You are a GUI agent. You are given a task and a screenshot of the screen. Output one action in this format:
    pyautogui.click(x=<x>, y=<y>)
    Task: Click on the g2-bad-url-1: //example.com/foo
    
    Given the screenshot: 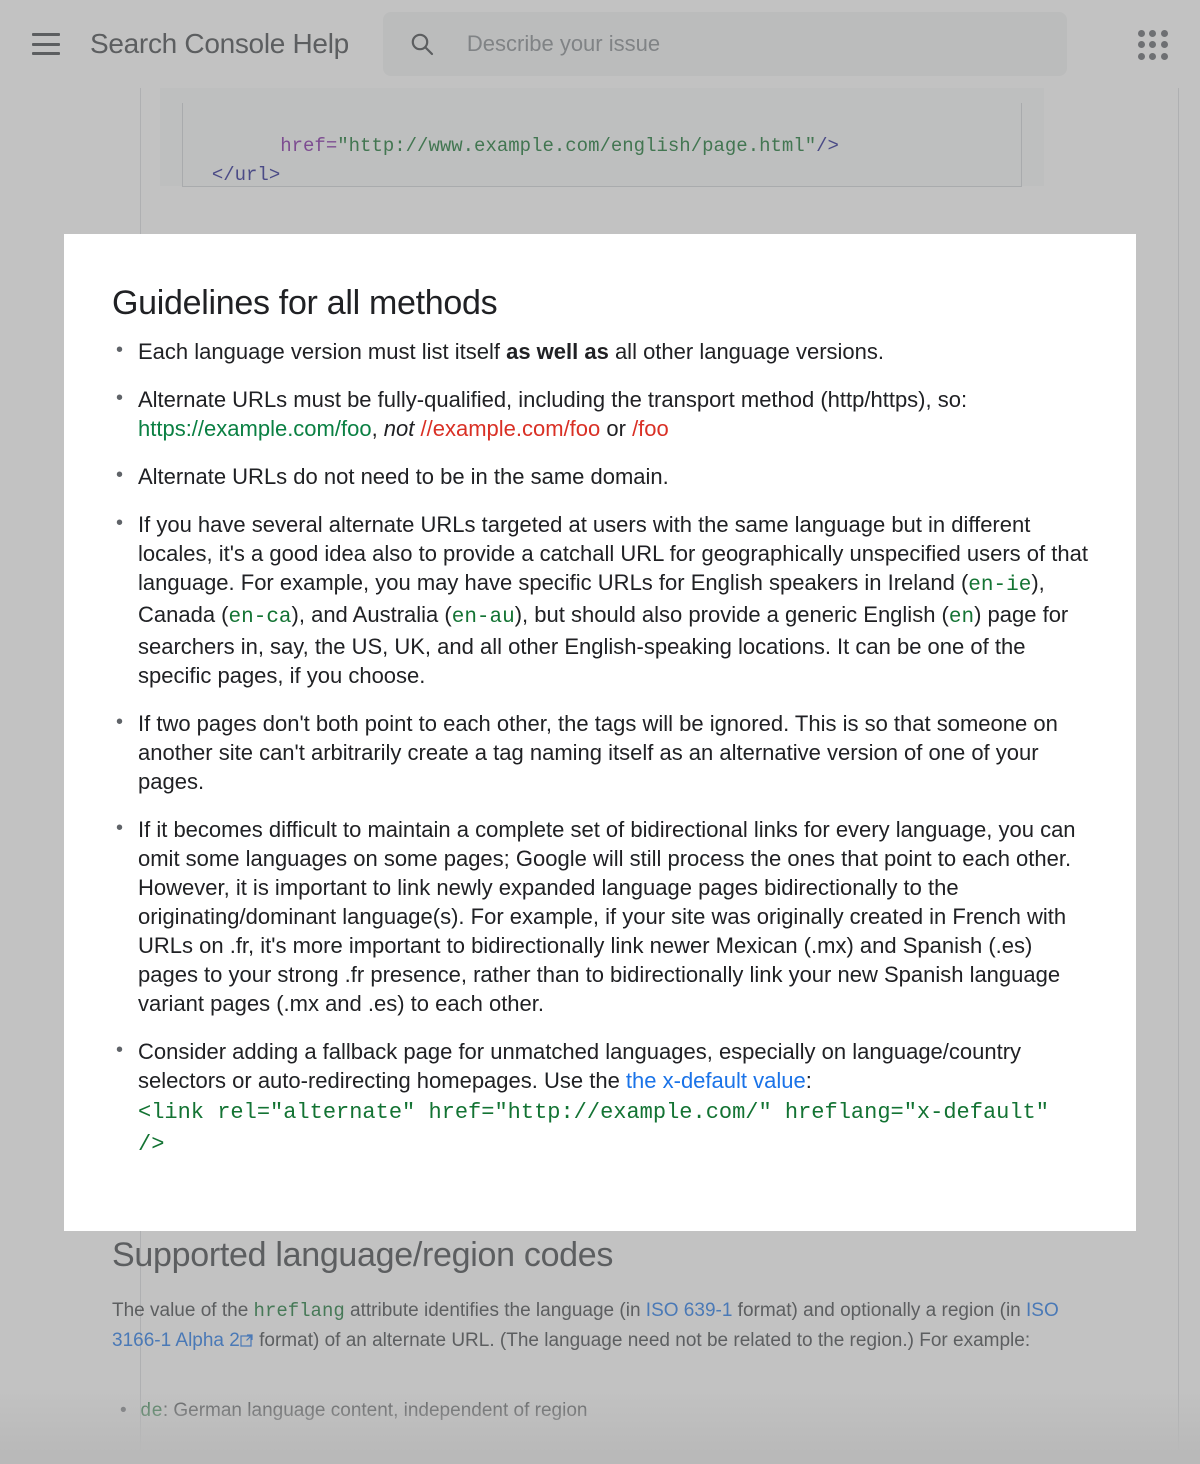 What is the action you would take?
    pyautogui.click(x=510, y=428)
    